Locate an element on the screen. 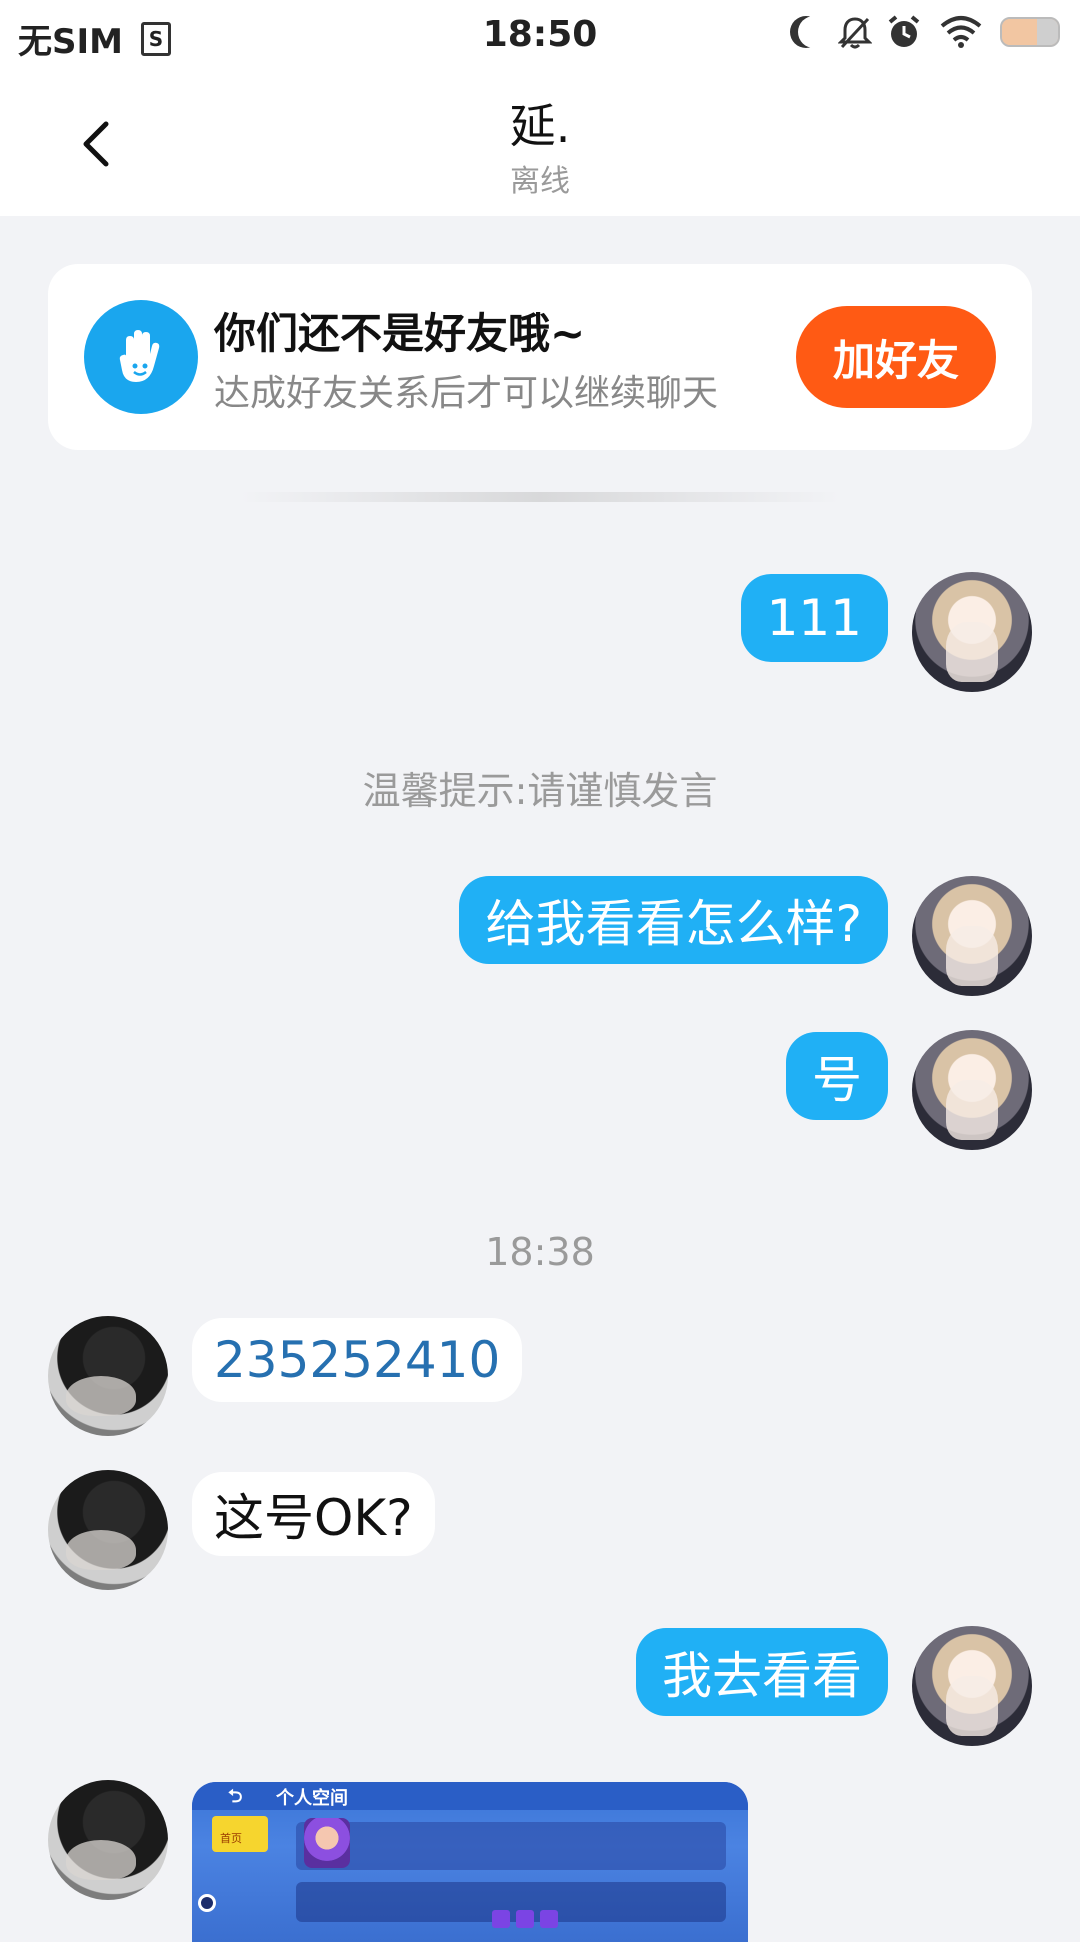  message-image: ⮌ 个人空间 首页 is located at coordinates (470, 1862).